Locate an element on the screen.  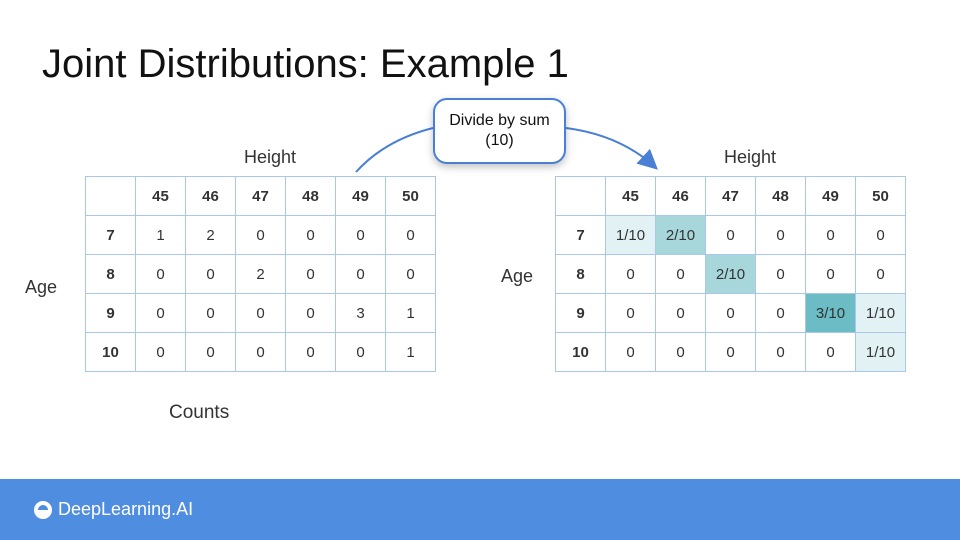
left-table-row: 9000031 is located at coordinates (260, 313).